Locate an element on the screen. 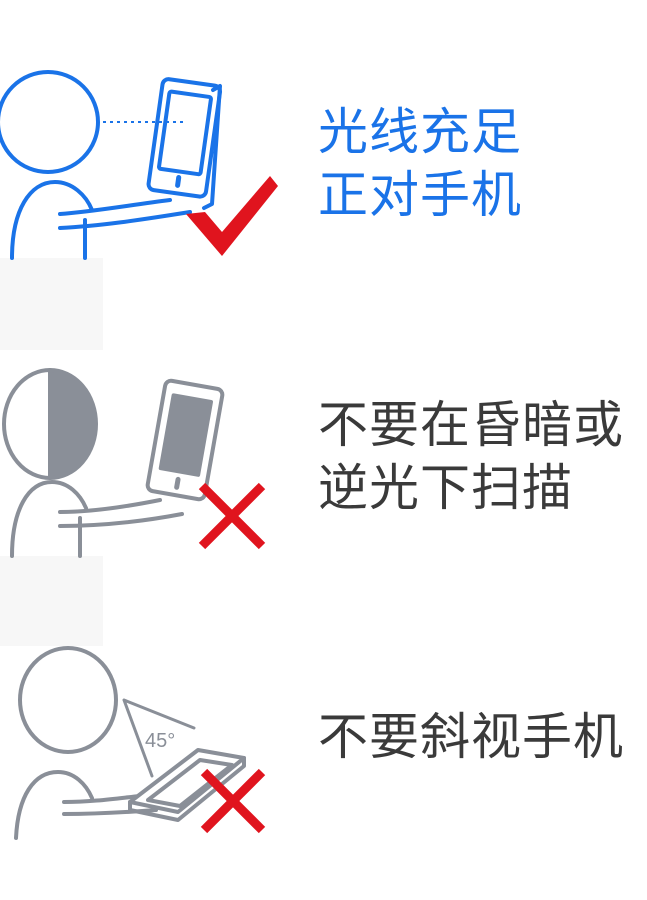 This screenshot has width=647, height=900. arm-outline is located at coordinates (115, 207).